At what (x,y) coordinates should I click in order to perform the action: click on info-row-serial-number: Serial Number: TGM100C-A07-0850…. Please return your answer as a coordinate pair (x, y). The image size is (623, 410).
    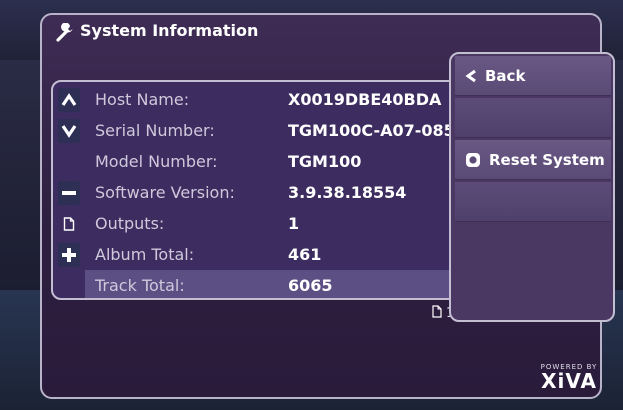
    Looking at the image, I should click on (277, 130).